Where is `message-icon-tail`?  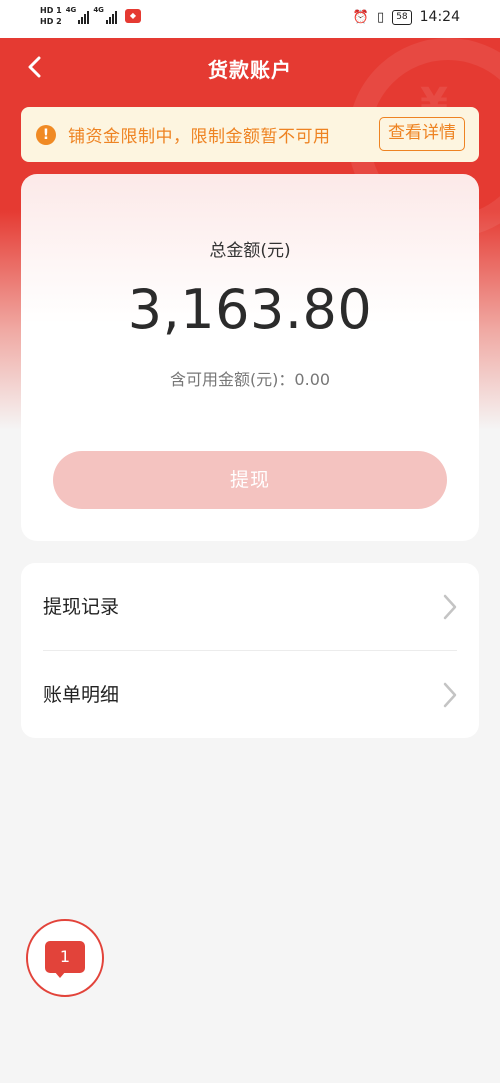
message-icon-tail is located at coordinates (60, 974).